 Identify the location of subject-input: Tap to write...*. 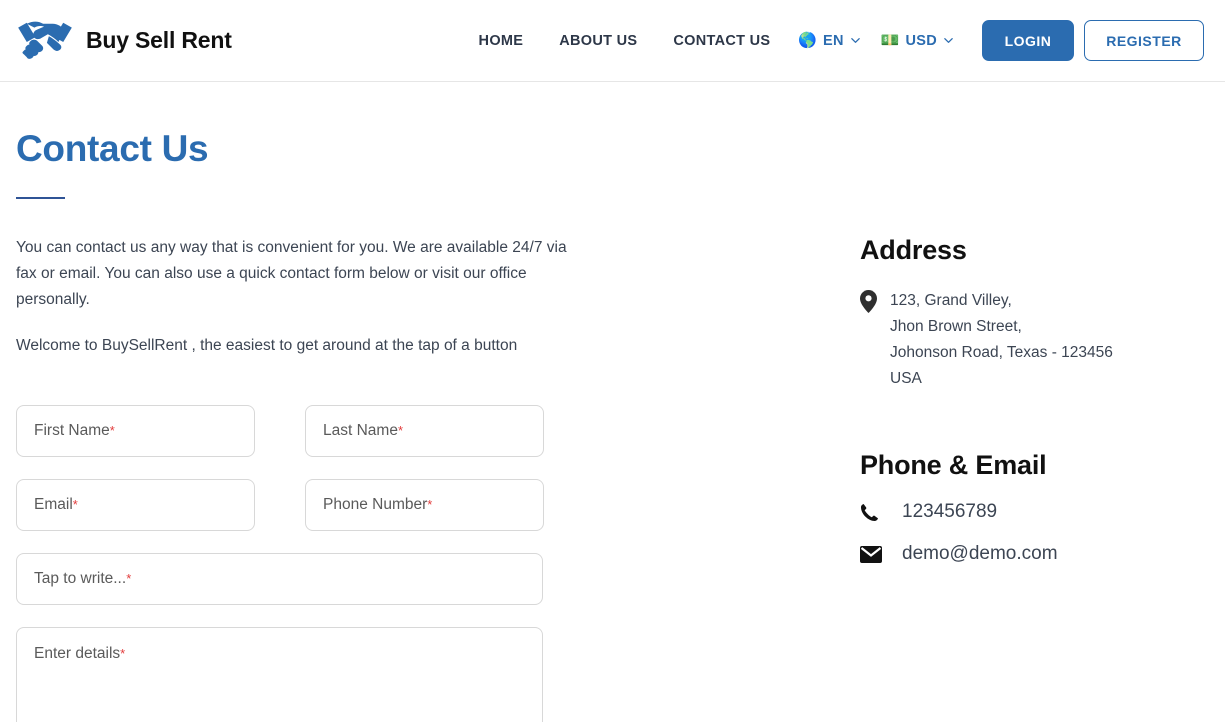
(279, 579).